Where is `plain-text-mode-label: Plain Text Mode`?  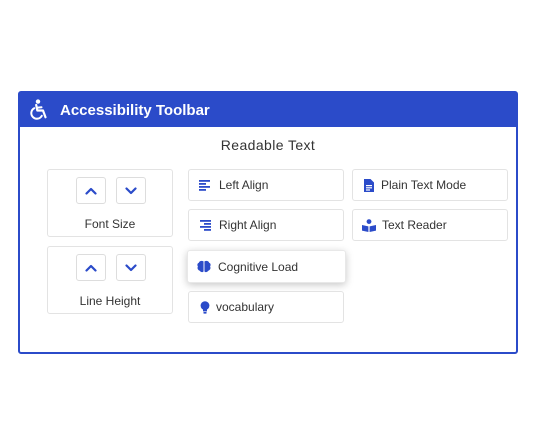
plain-text-mode-label: Plain Text Mode is located at coordinates (424, 185).